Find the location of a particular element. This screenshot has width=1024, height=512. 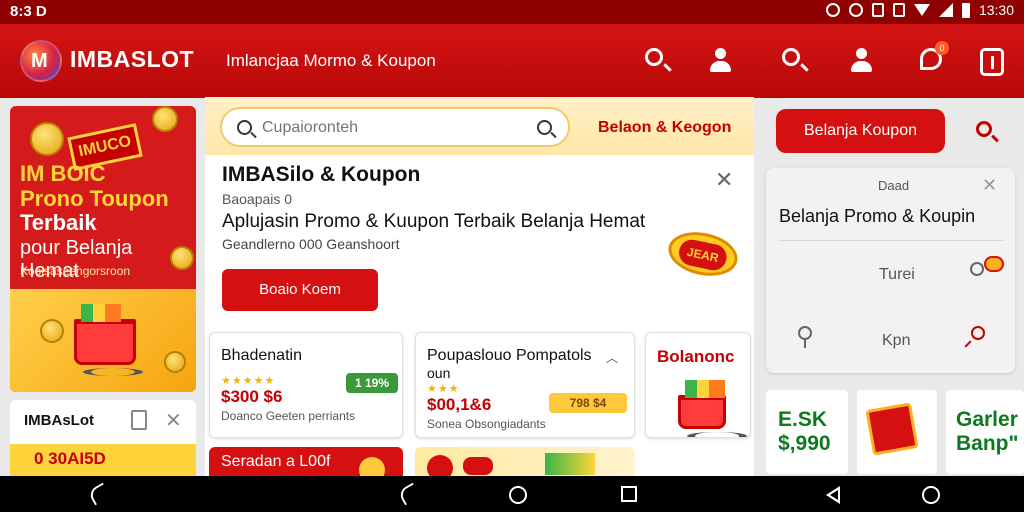

signal-icon is located at coordinates (945, 10).